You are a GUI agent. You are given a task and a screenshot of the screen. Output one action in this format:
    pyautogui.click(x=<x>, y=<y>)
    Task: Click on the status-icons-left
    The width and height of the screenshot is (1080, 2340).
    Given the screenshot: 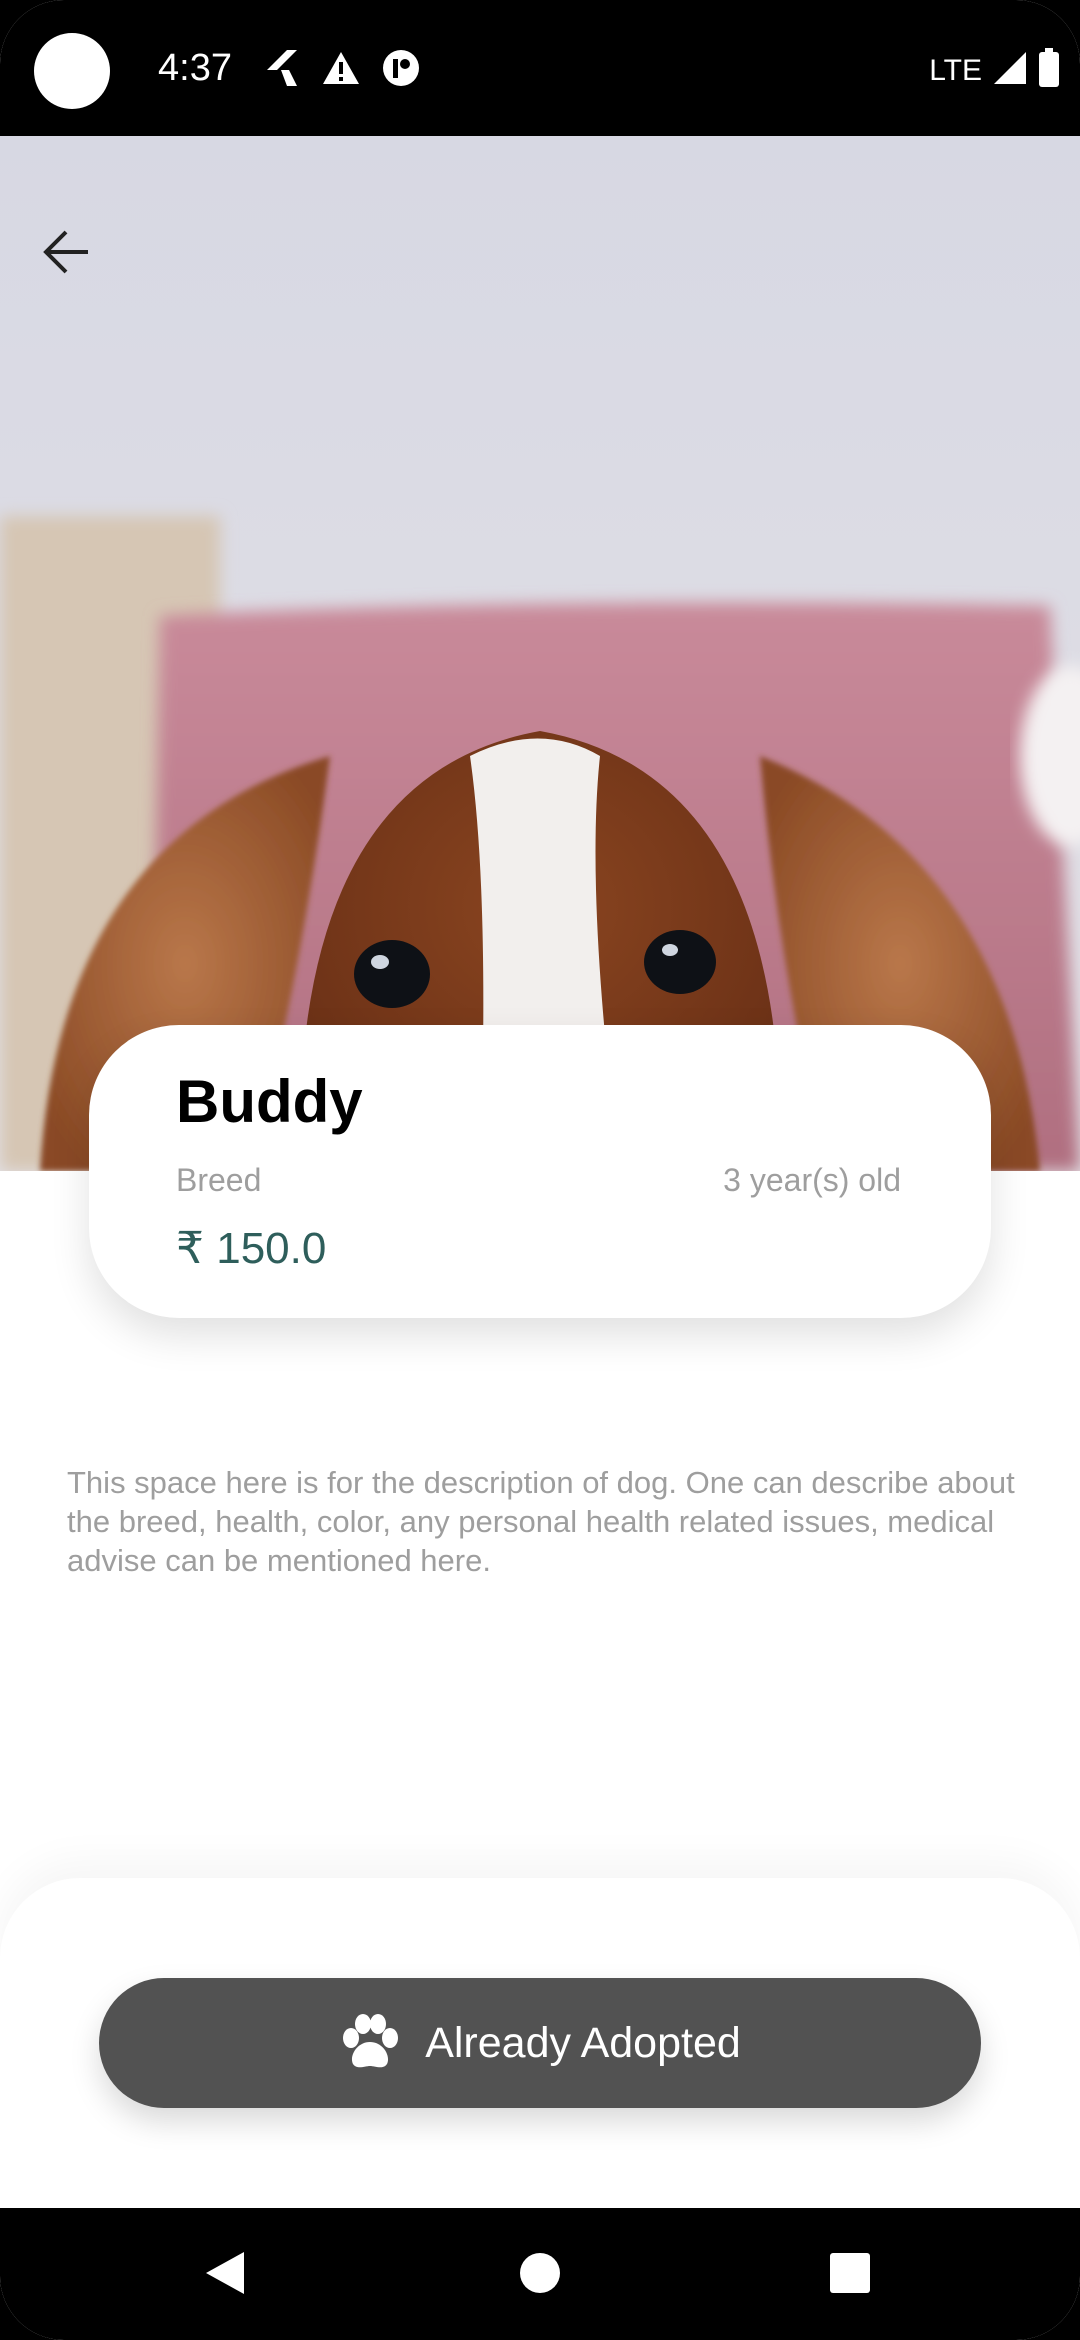 What is the action you would take?
    pyautogui.click(x=343, y=70)
    